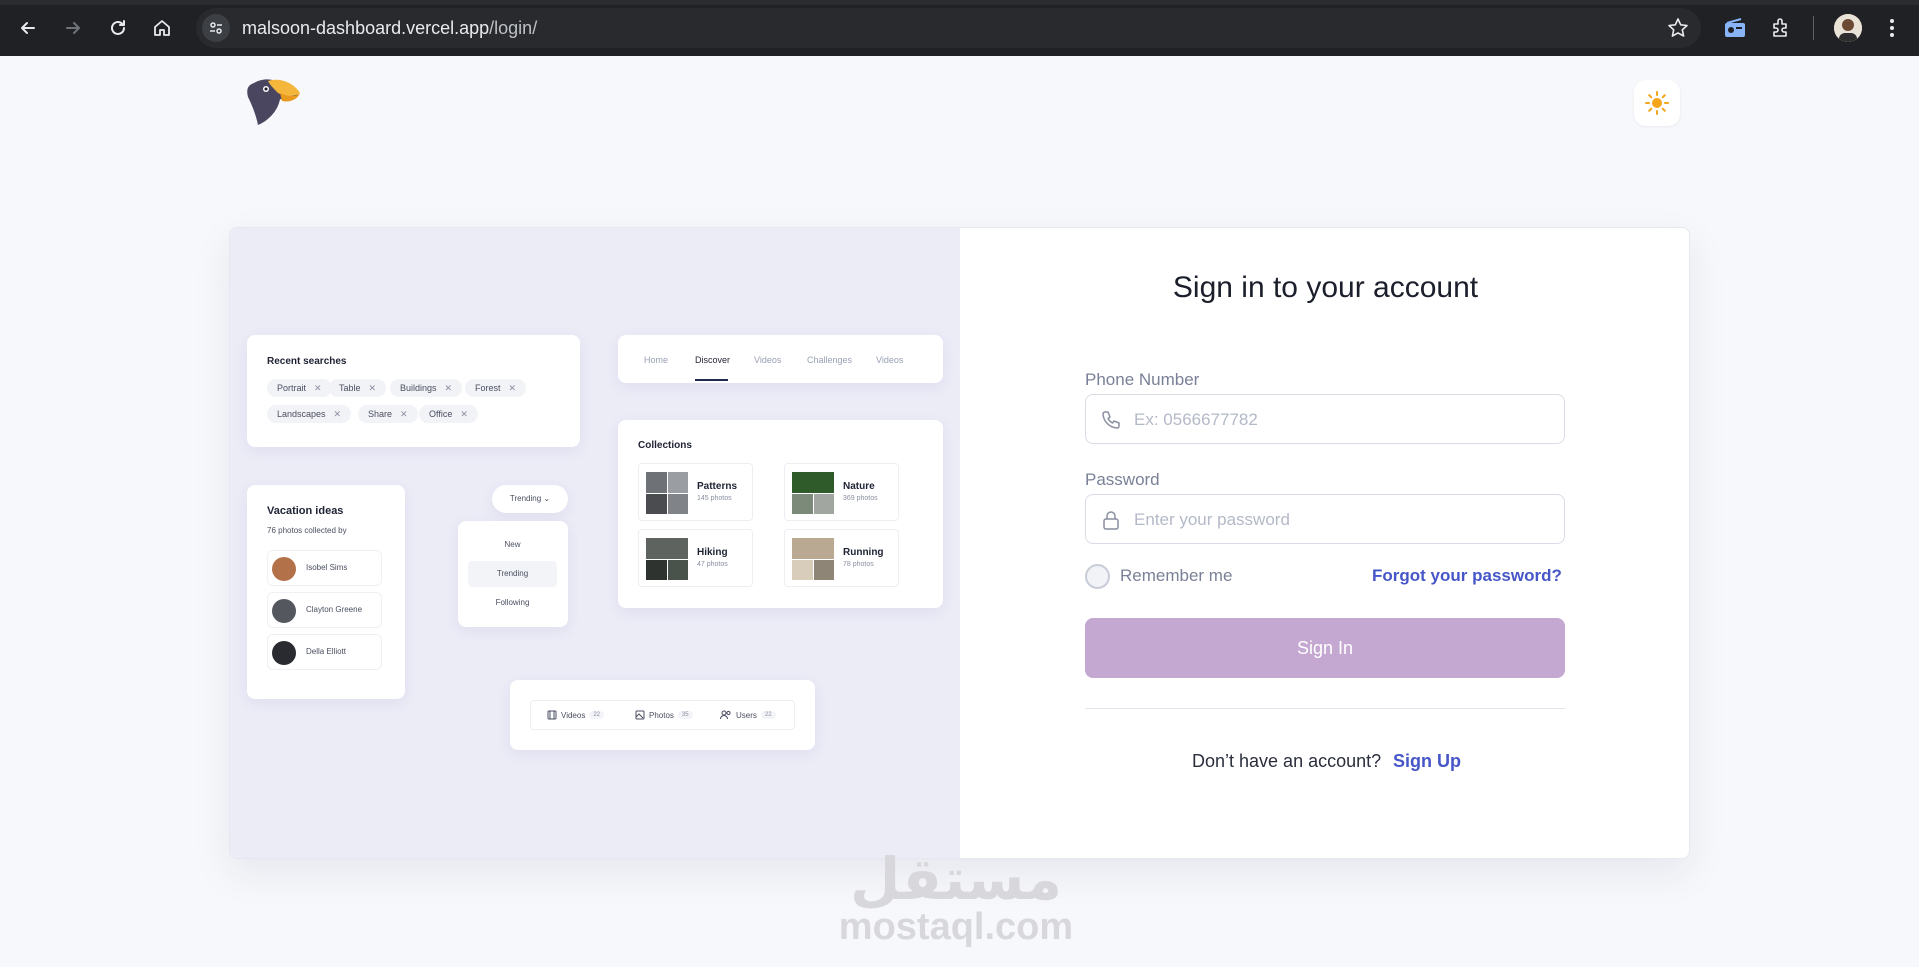  I want to click on collection-name: Hiking, so click(712, 552).